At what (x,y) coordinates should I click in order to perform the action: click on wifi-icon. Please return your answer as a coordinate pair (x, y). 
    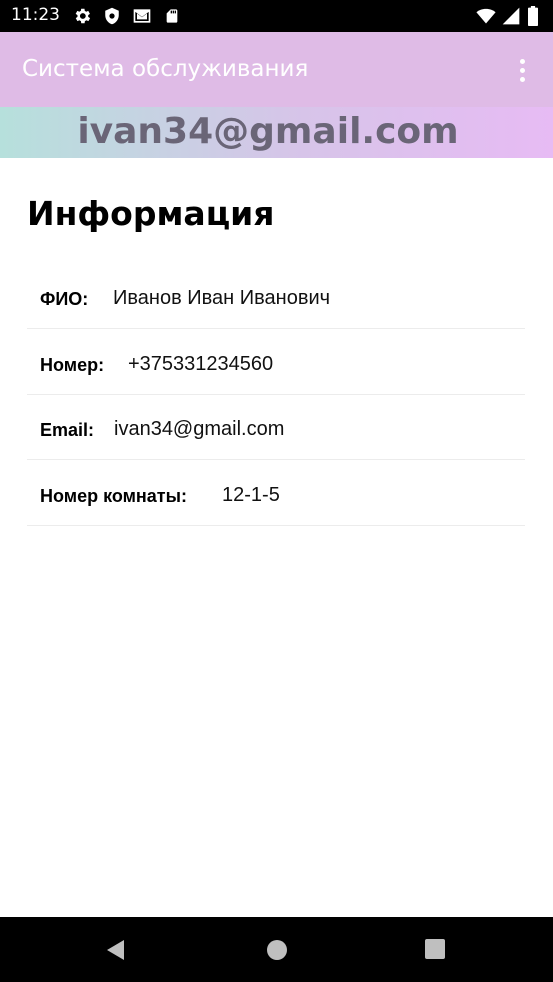
    Looking at the image, I should click on (486, 16).